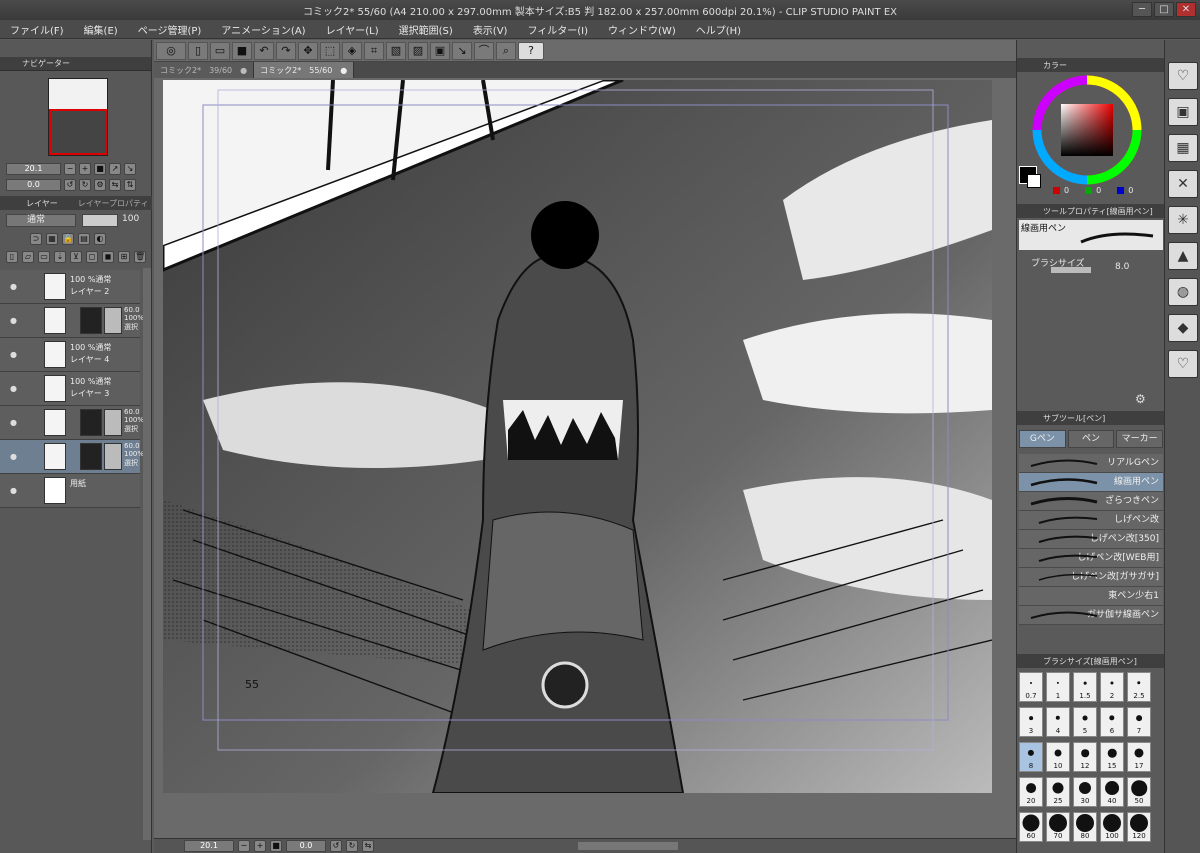  What do you see at coordinates (70, 491) in the screenshot?
I see `layer-row-paper: ● 用紙` at bounding box center [70, 491].